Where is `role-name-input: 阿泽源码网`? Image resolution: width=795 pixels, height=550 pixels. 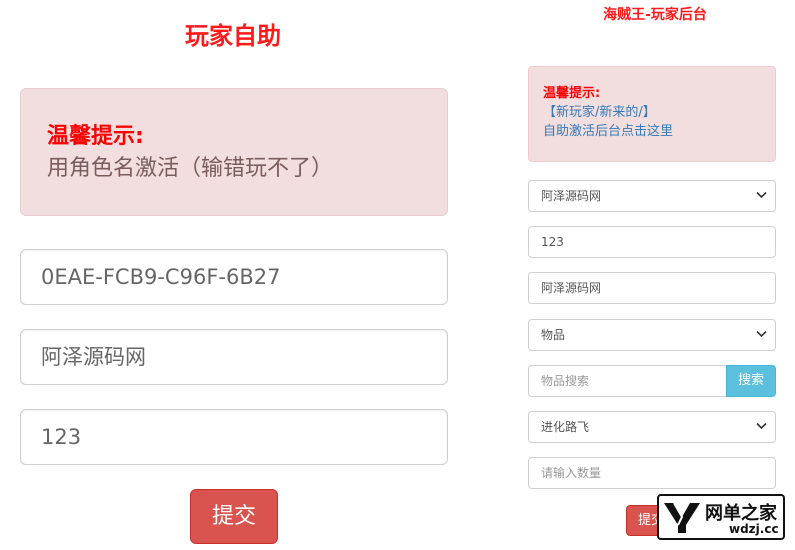
role-name-input: 阿泽源码网 is located at coordinates (234, 357).